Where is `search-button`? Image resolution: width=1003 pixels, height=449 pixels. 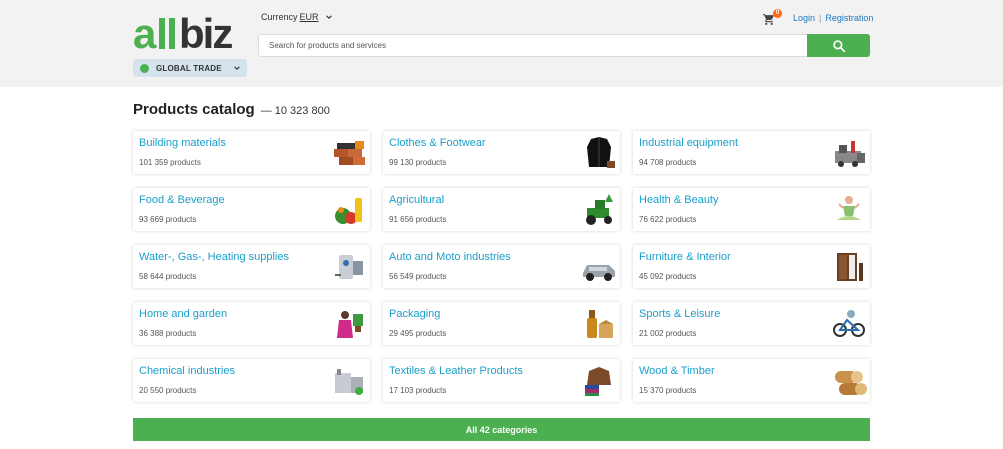
search-button is located at coordinates (838, 45).